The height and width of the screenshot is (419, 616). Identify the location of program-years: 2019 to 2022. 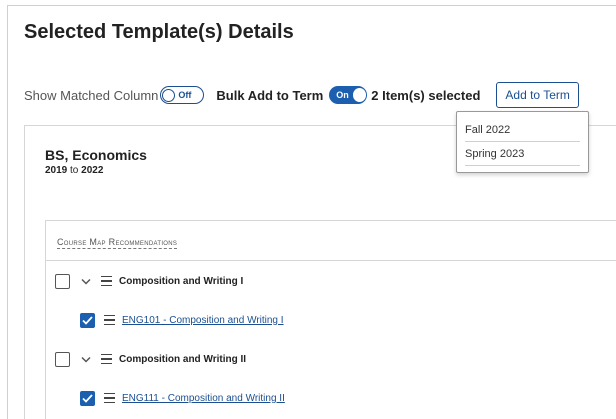
(74, 170).